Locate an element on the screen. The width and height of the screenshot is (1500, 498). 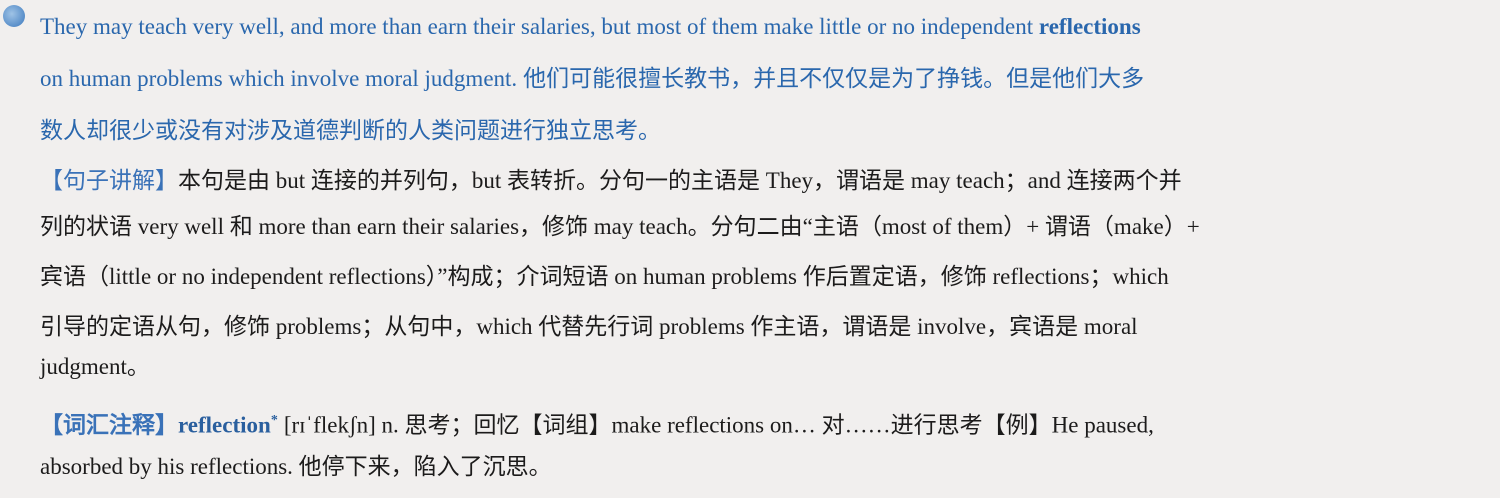
vocab-line-2: absorbed by his reflections. 他停下来，陷入了沉思。 is located at coordinates (296, 467).